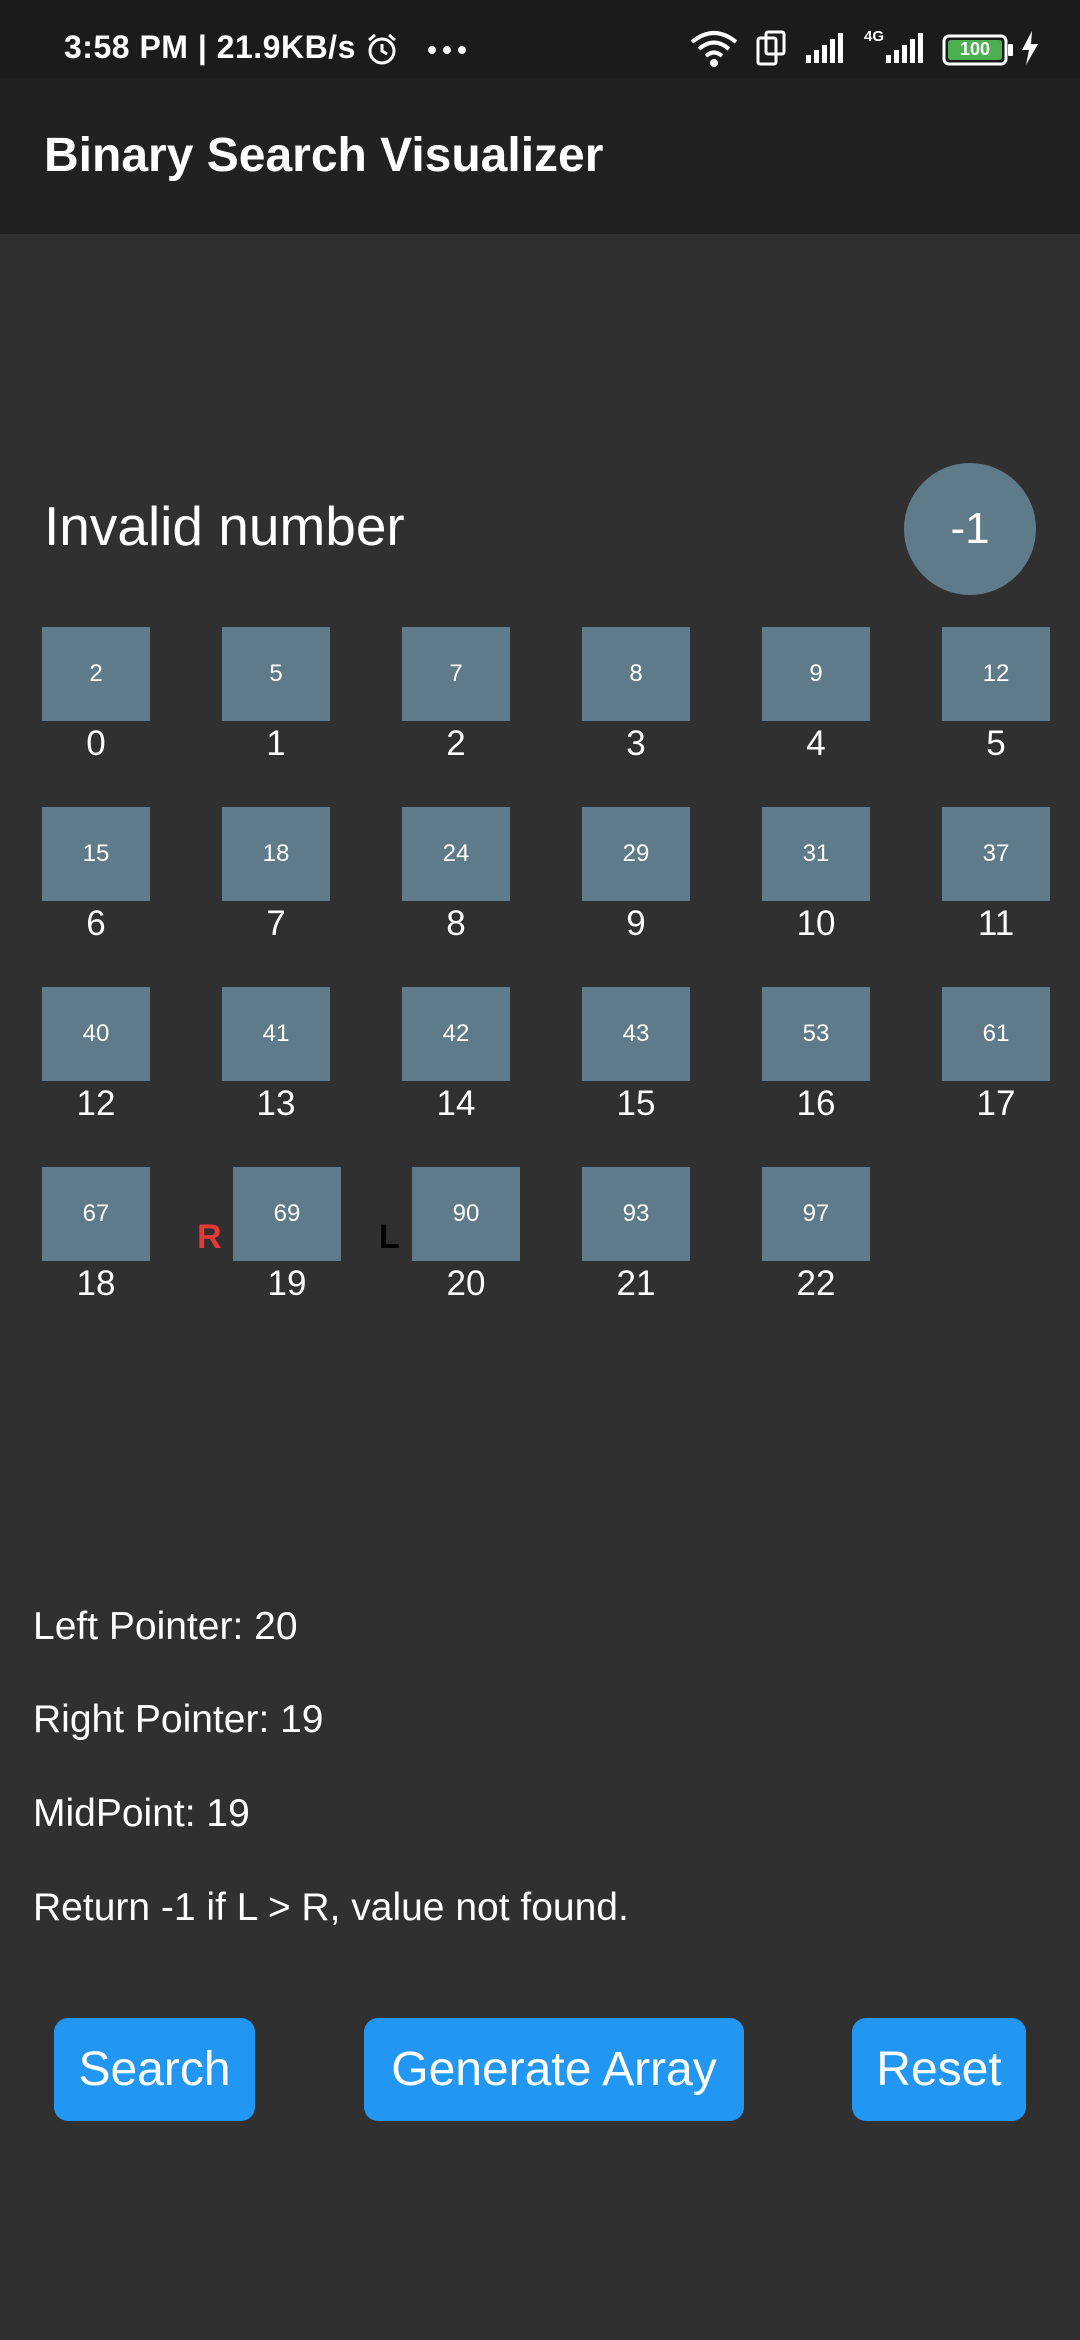  Describe the element at coordinates (165, 1626) in the screenshot. I see `left-pointer-info: Left Pointer: 20` at that location.